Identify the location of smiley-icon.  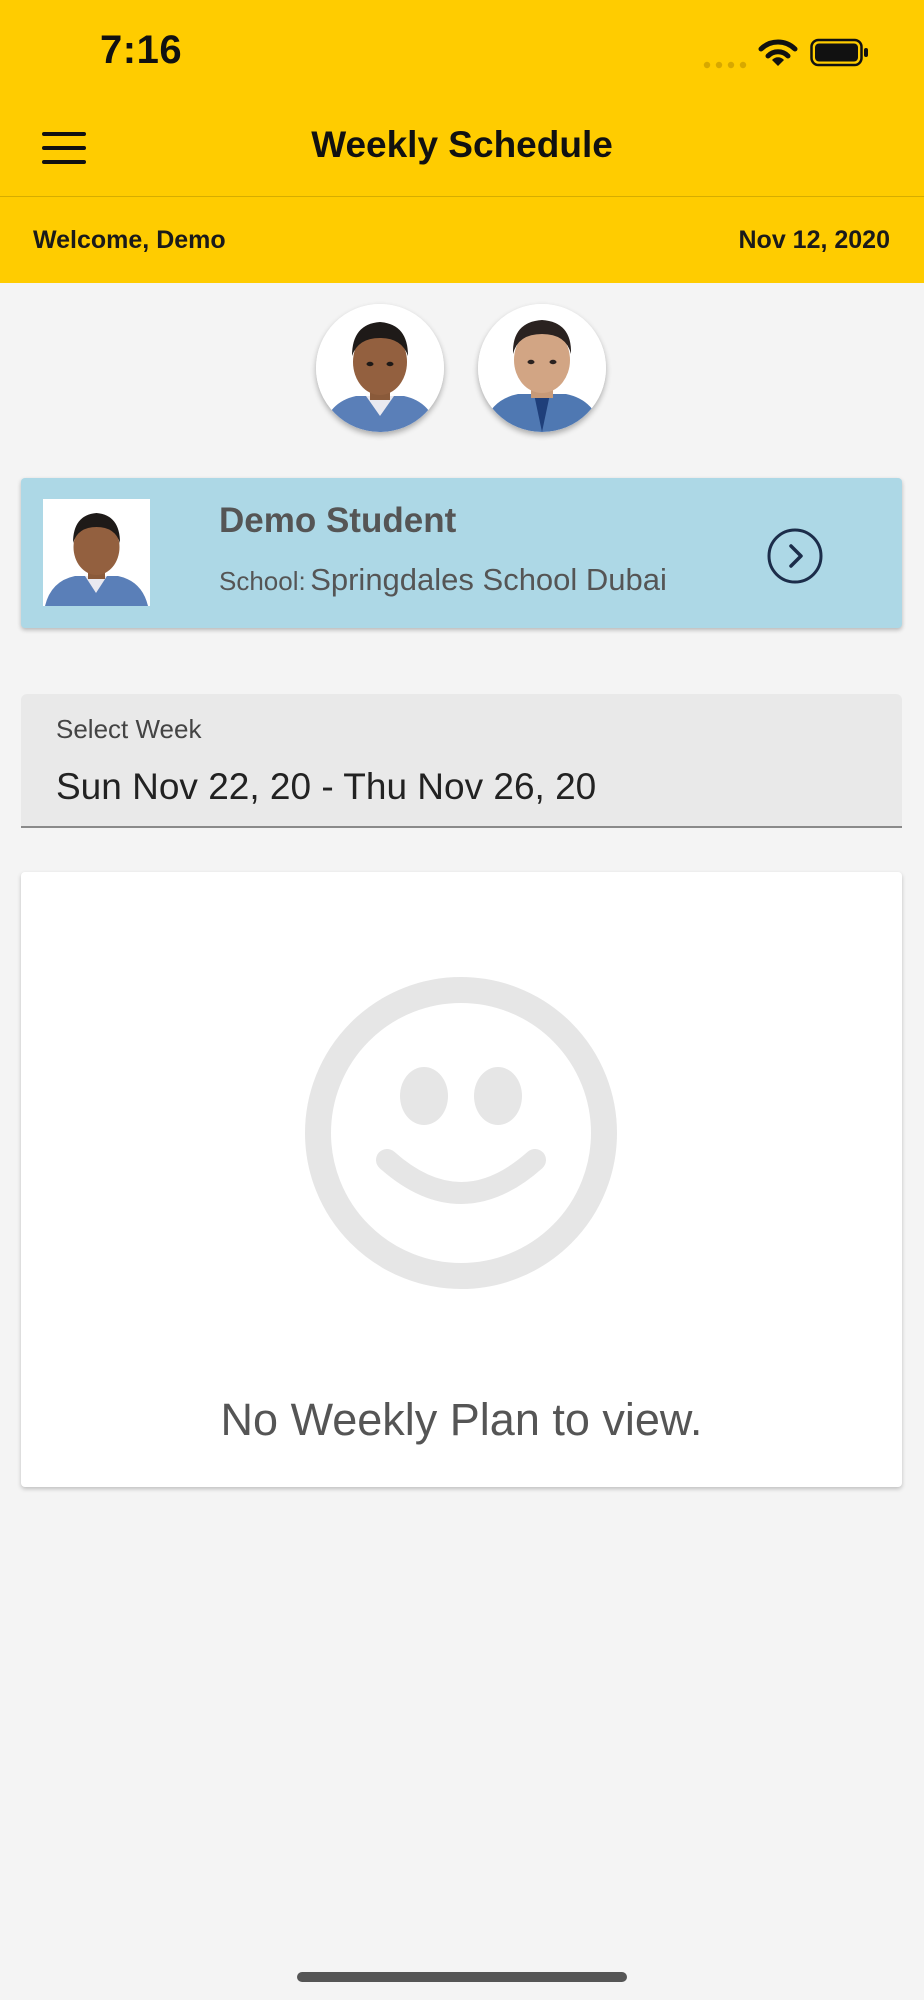
(461, 1133).